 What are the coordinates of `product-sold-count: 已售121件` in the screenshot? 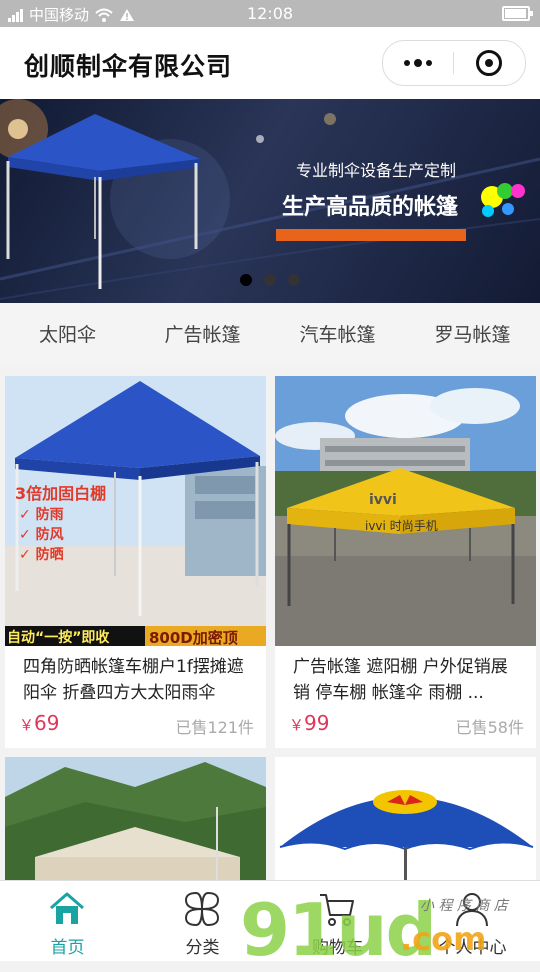 It's located at (214, 727).